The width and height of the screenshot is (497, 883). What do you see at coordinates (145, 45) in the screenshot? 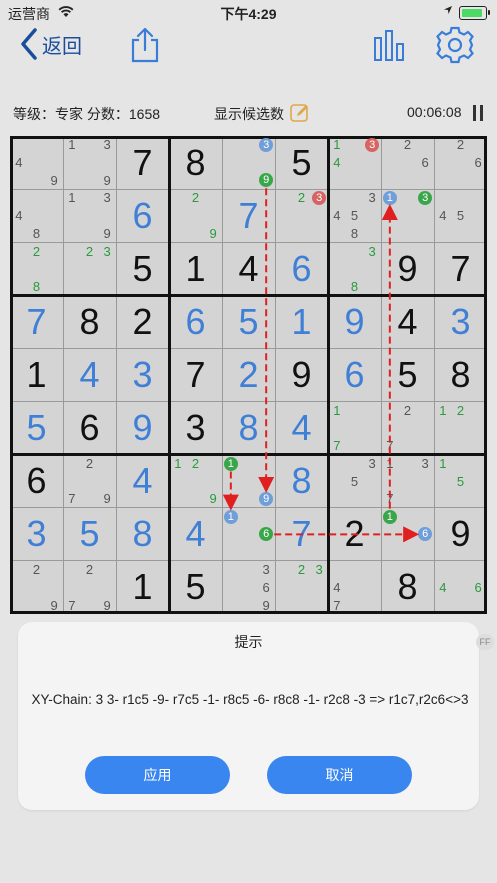
I see `share-icon` at bounding box center [145, 45].